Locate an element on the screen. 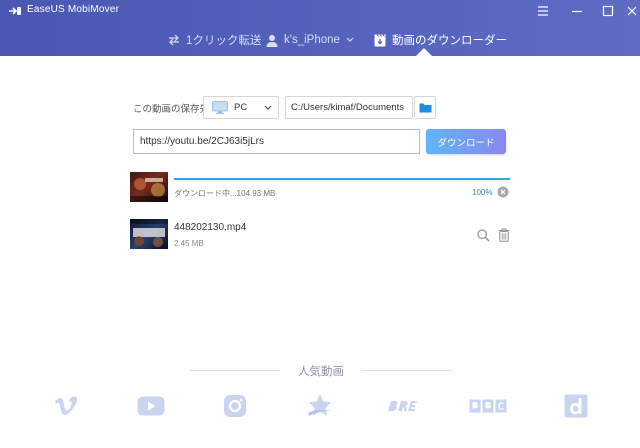 Image resolution: width=640 pixels, height=448 pixels. tab-device: k's_iPhone is located at coordinates (310, 40).